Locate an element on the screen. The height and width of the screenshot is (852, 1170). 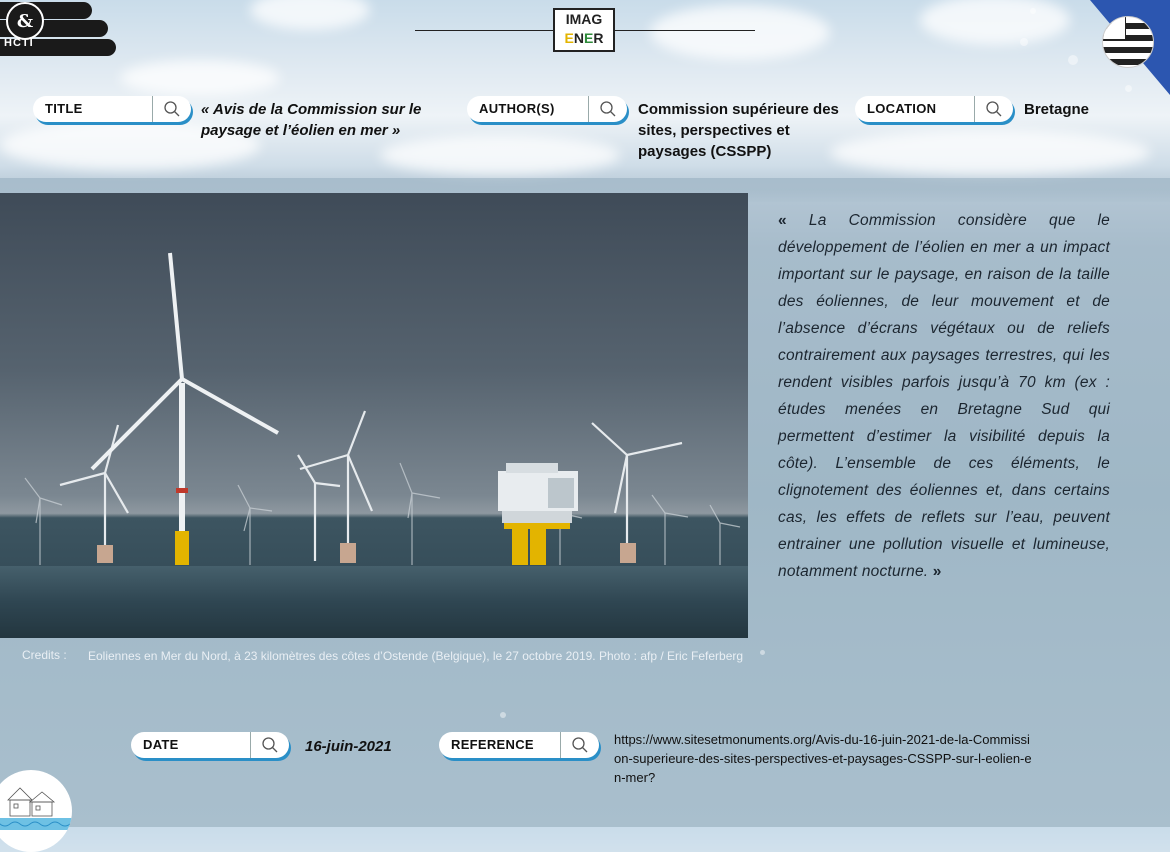
imagener-logo: IMAG ENER is located at coordinates (584, 30).